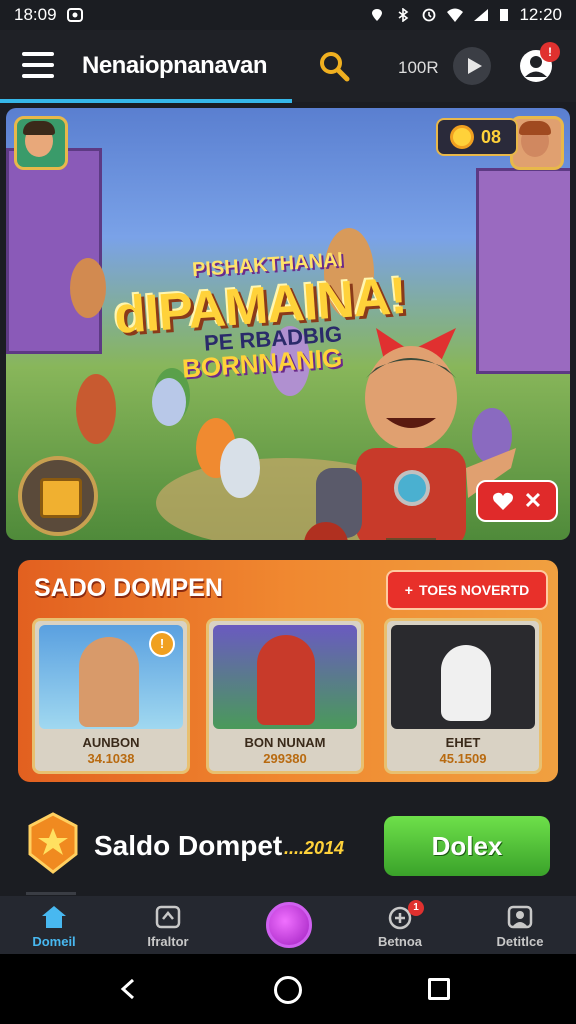  What do you see at coordinates (51, 893) in the screenshot?
I see `divider` at bounding box center [51, 893].